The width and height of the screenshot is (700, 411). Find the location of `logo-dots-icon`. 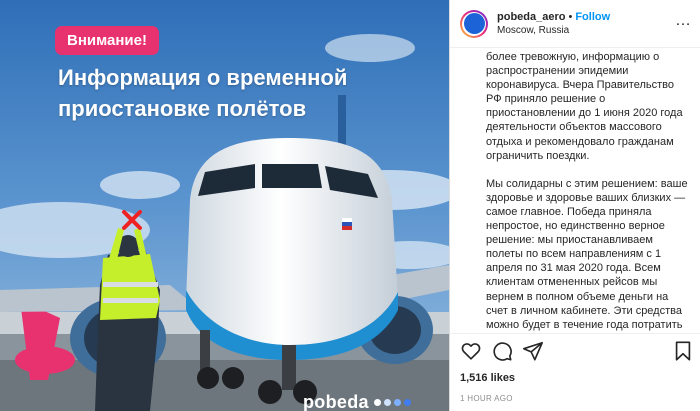

logo-dots-icon is located at coordinates (392, 402).